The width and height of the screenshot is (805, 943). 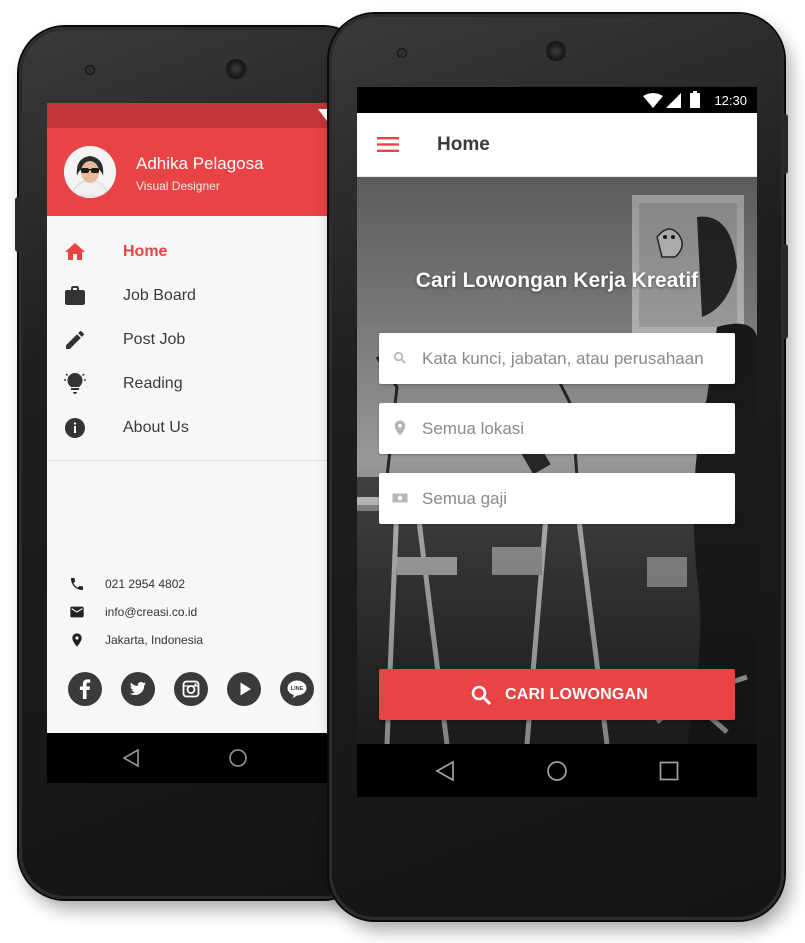 What do you see at coordinates (563, 358) in the screenshot?
I see `keyword-placeholder: Kata kunci, jabatan, atau perusahaan` at bounding box center [563, 358].